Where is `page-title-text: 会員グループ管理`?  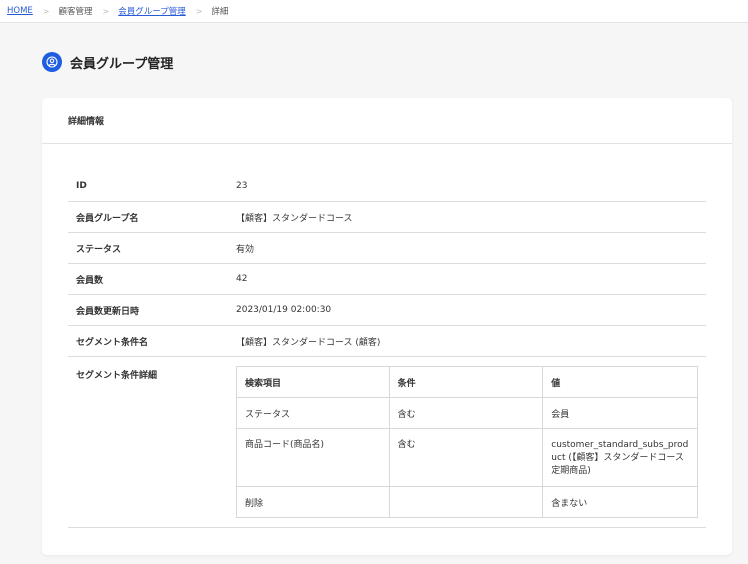
page-title-text: 会員グループ管理 is located at coordinates (122, 64).